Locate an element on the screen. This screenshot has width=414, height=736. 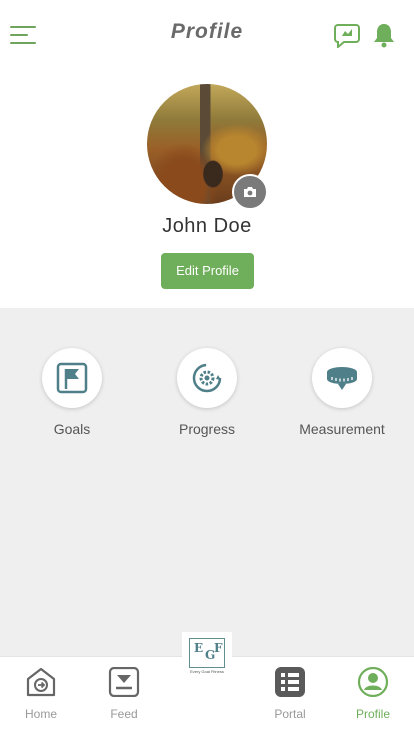
nav-home: Home is located at coordinates (41, 694).